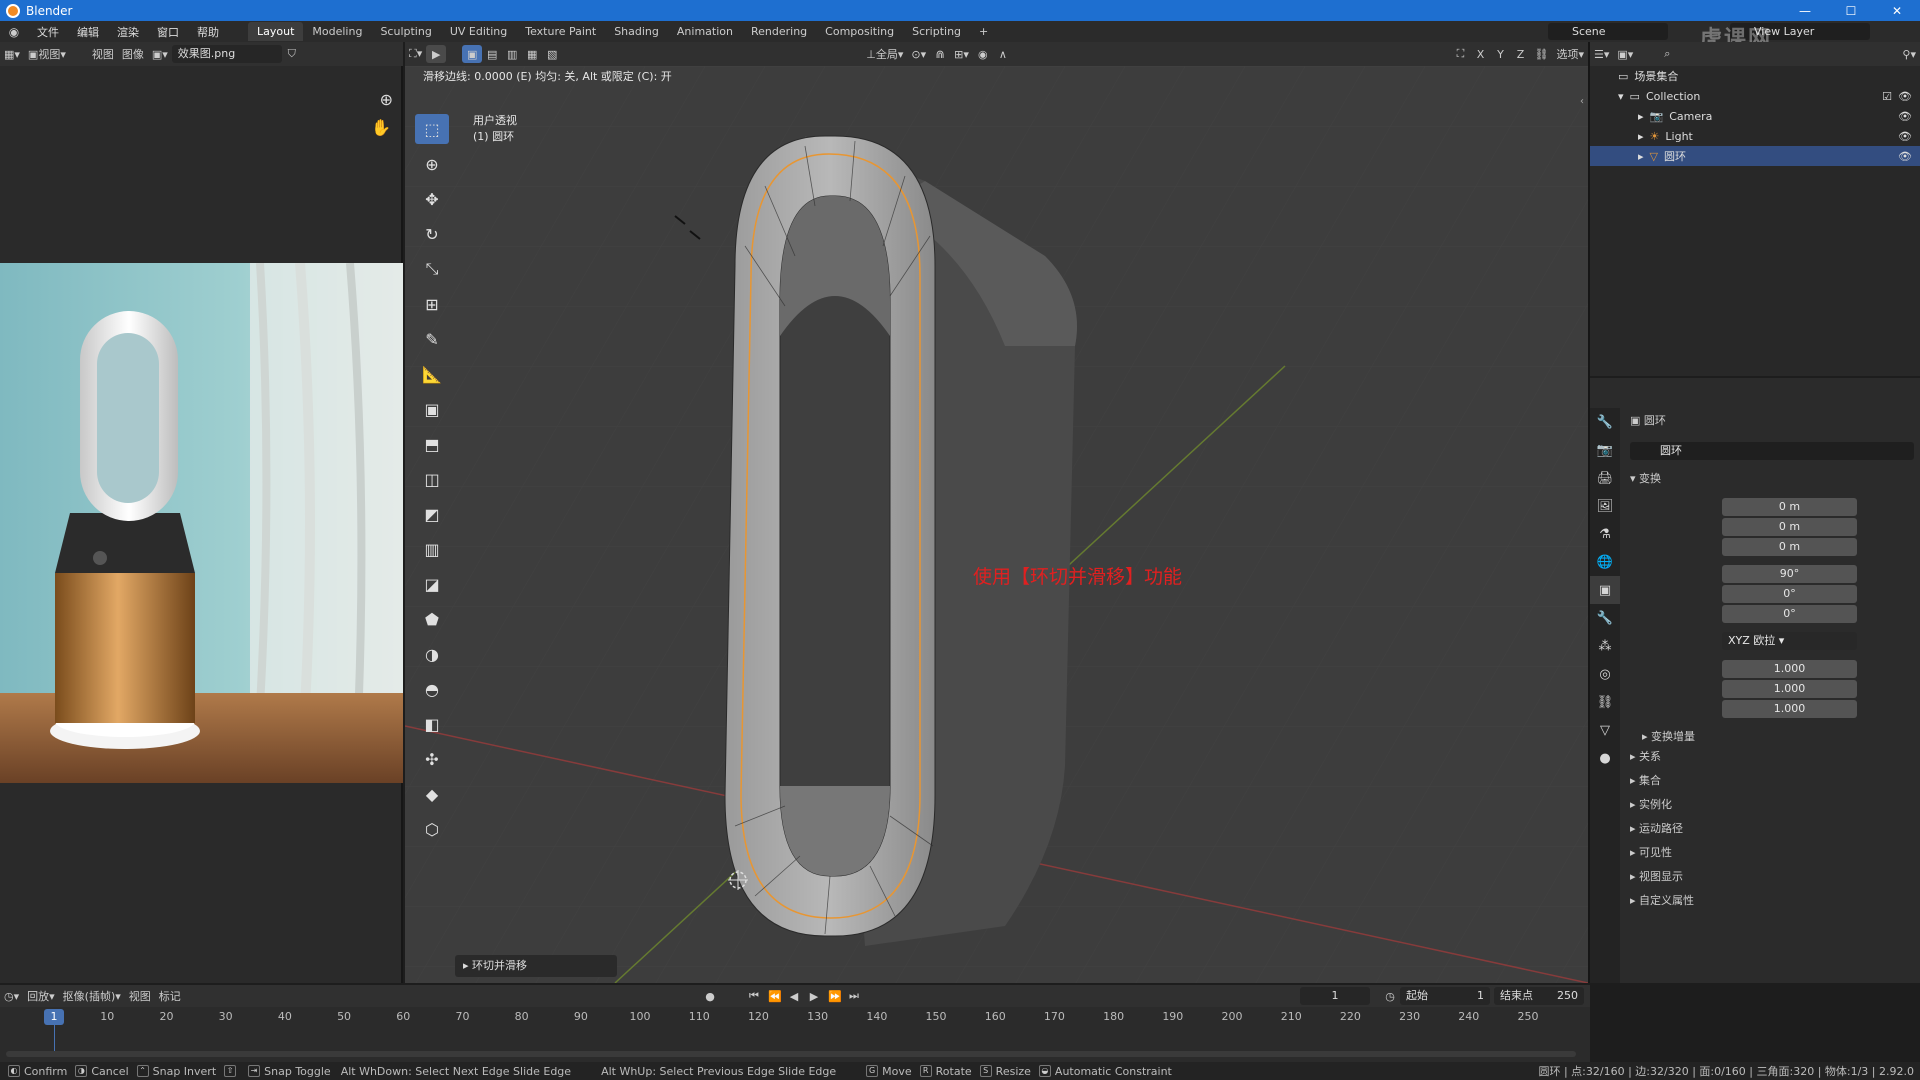 This screenshot has height=1080, width=1920. What do you see at coordinates (1445, 996) in the screenshot?
I see `start-frame-field: 起始 1` at bounding box center [1445, 996].